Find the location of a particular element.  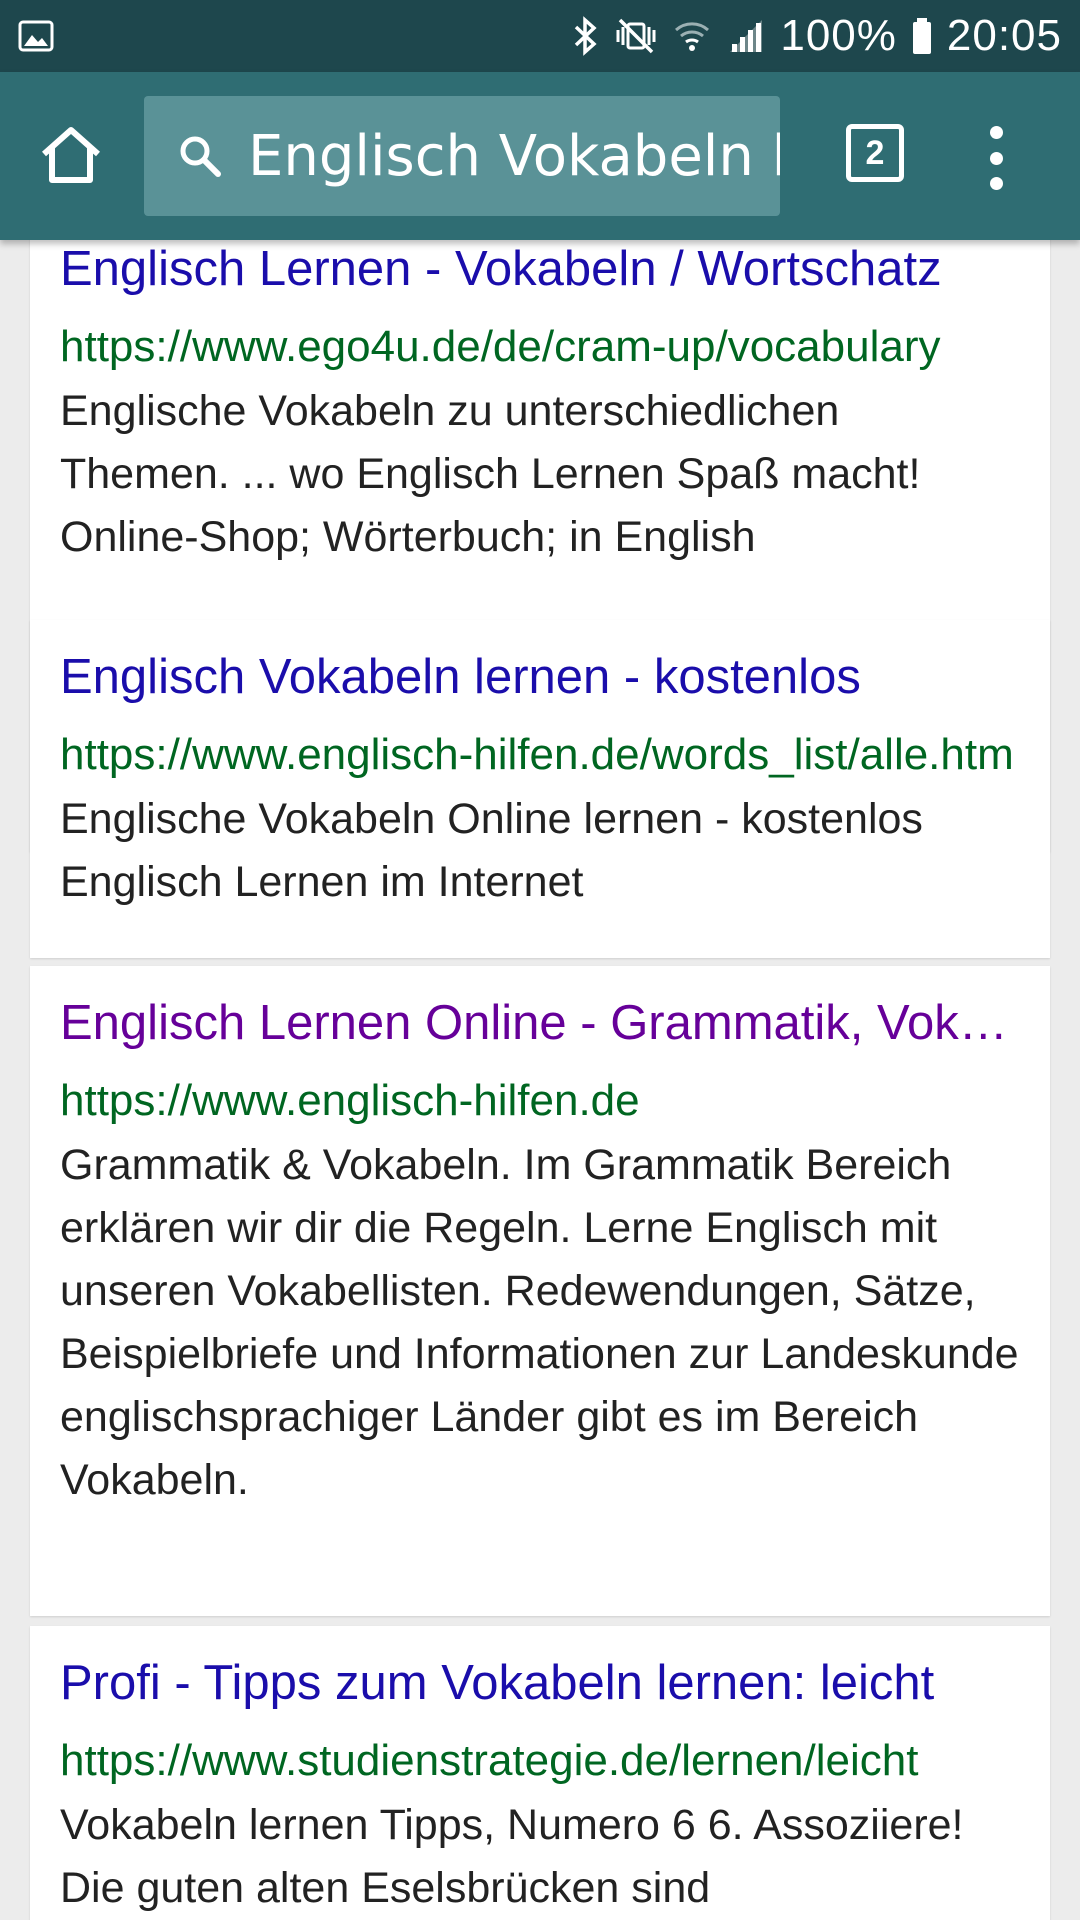

clock: 20:05 is located at coordinates (1004, 35).